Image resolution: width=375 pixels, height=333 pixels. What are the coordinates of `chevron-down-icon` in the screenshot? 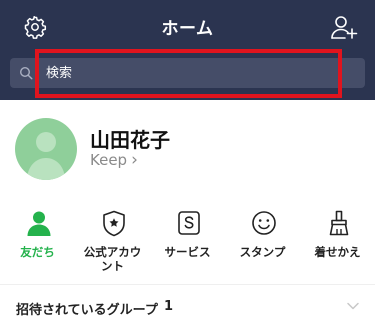 It's located at (353, 306).